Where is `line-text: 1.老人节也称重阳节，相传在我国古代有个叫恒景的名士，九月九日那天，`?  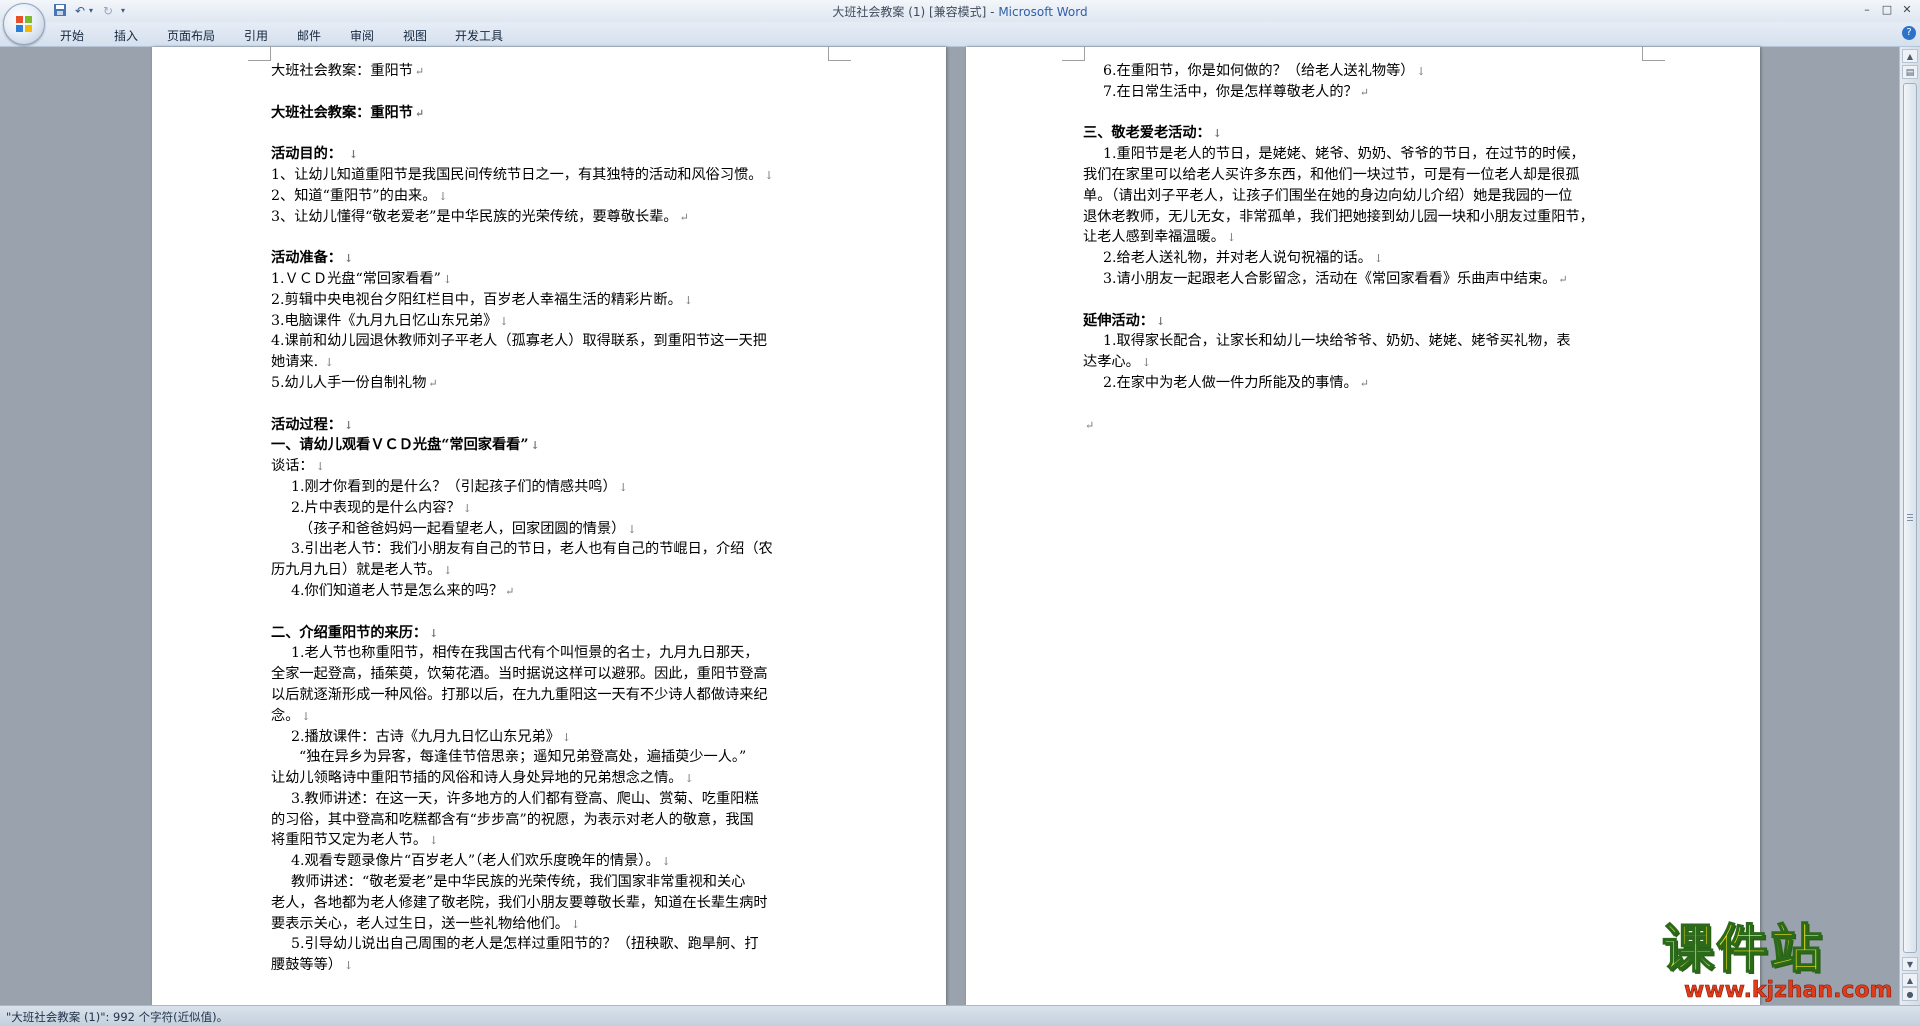
line-text: 1.老人节也称重阳节，相传在我国古代有个叫恒景的名士，九月九日那天， is located at coordinates (525, 653).